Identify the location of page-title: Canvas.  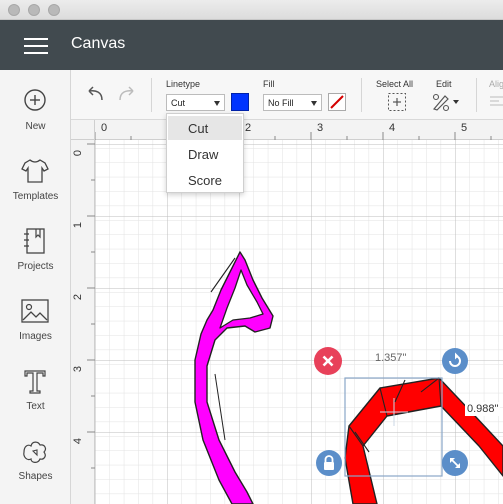
(98, 43).